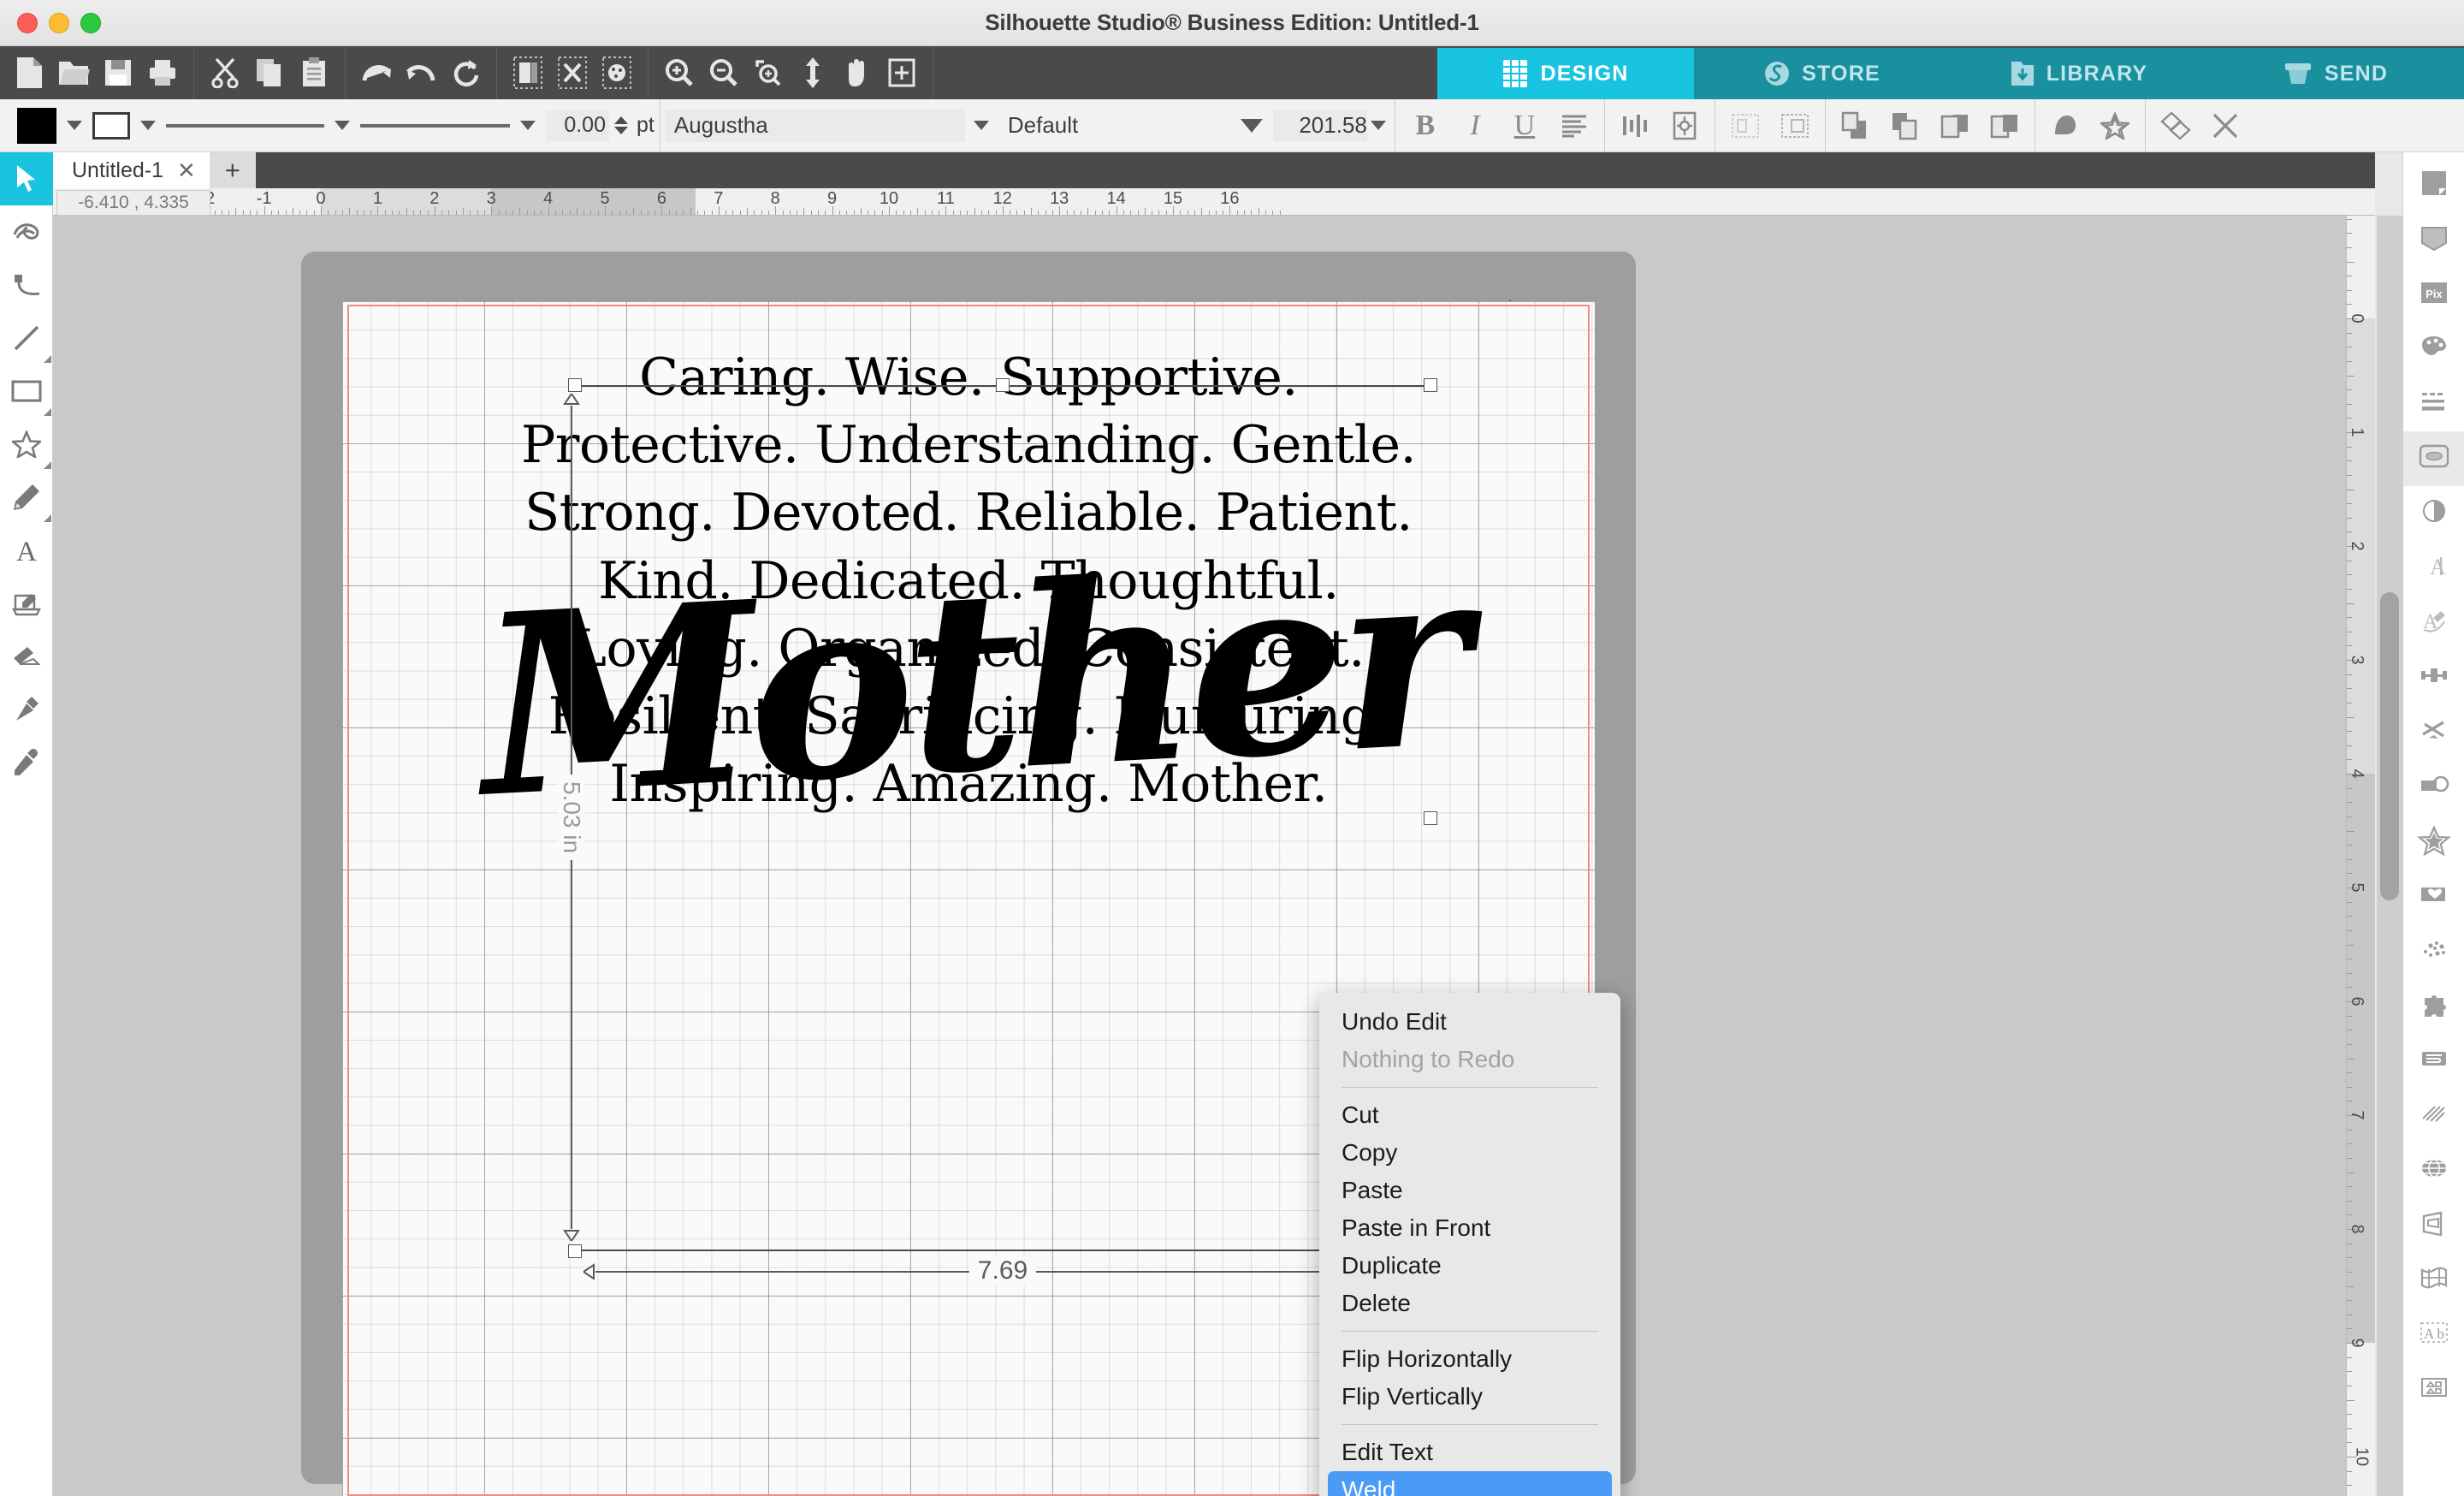 This screenshot has height=1496, width=2464. What do you see at coordinates (1469, 1228) in the screenshot?
I see `context-menu-item-paste-in-front: Paste in Front` at bounding box center [1469, 1228].